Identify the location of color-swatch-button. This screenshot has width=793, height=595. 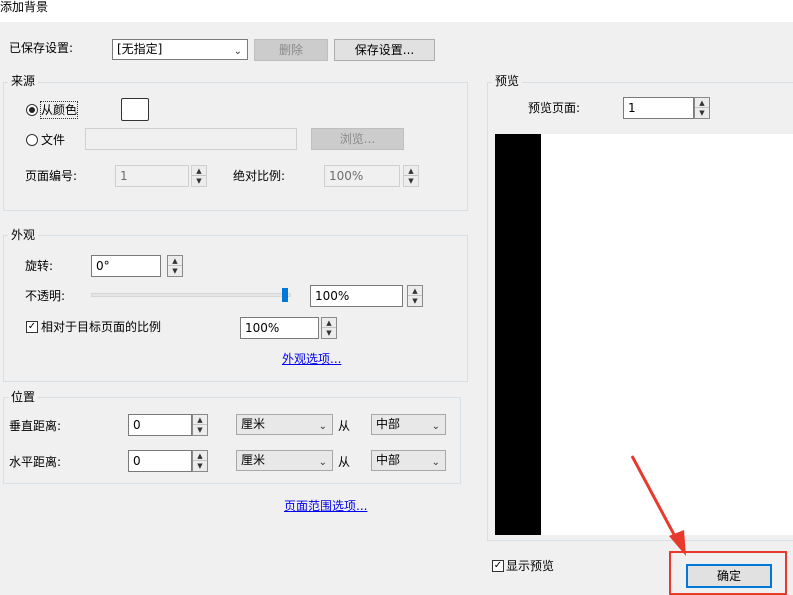
(135, 109).